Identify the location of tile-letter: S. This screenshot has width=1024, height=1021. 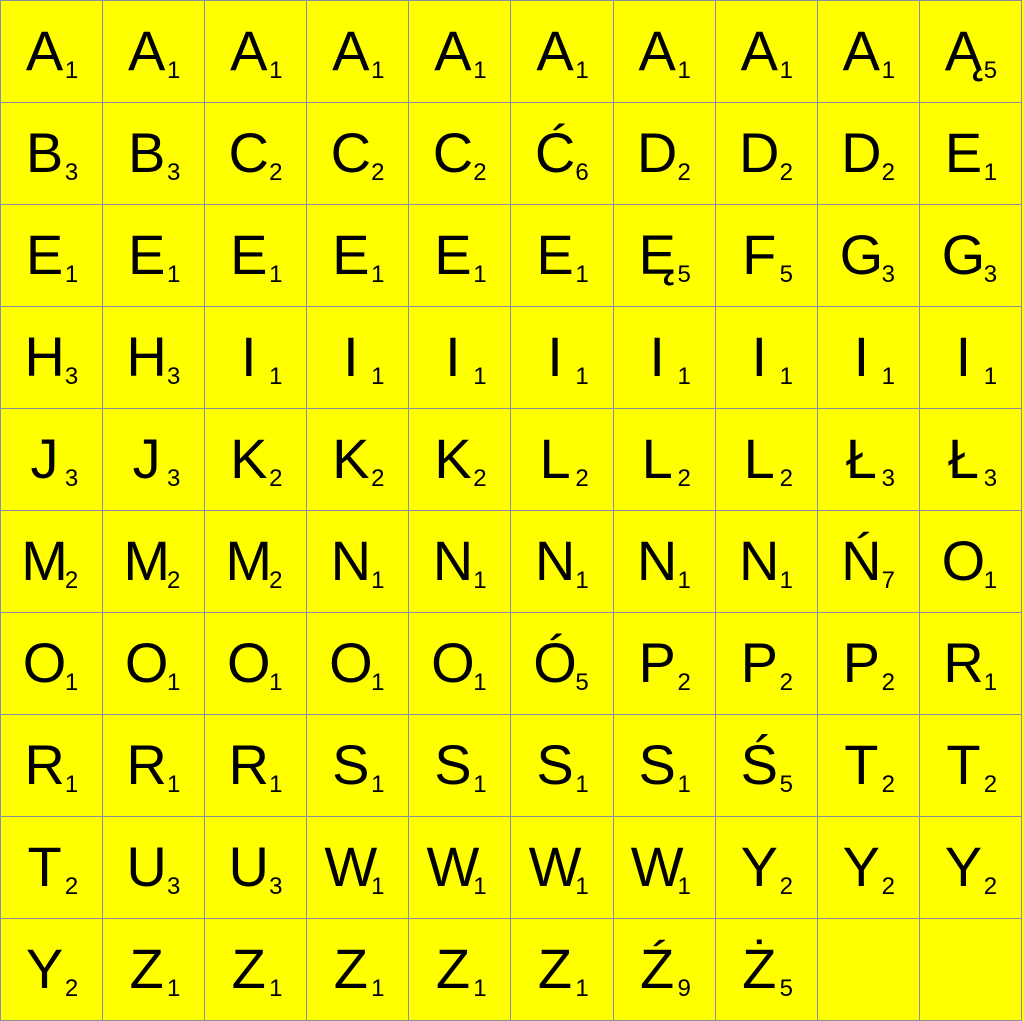
(351, 764).